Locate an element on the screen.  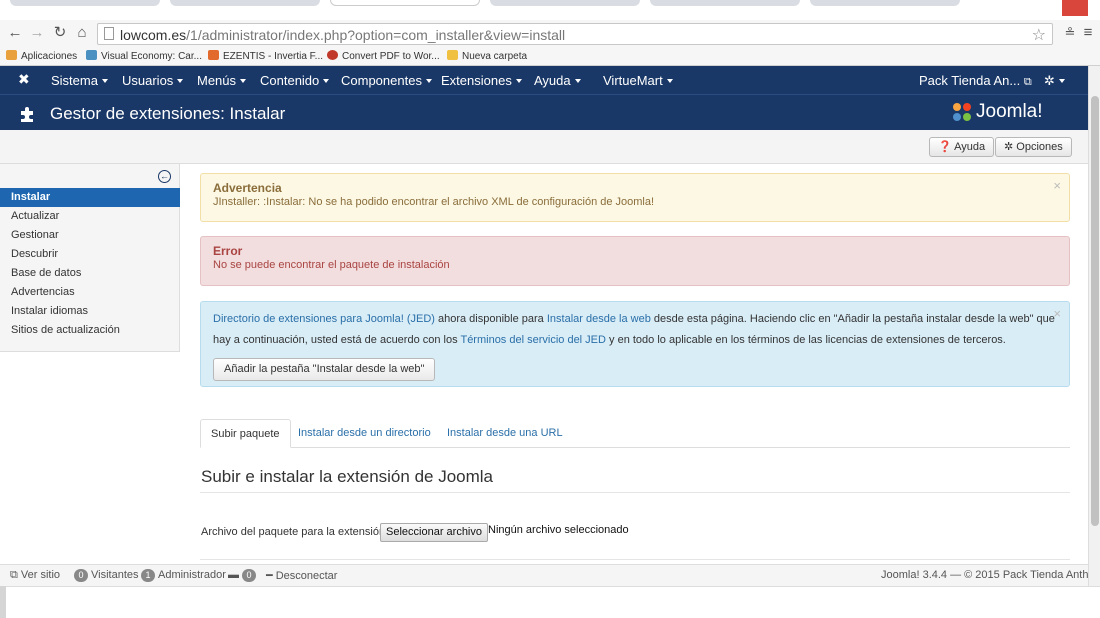
joomla-logo-icon: ✖ is located at coordinates (24, 79).